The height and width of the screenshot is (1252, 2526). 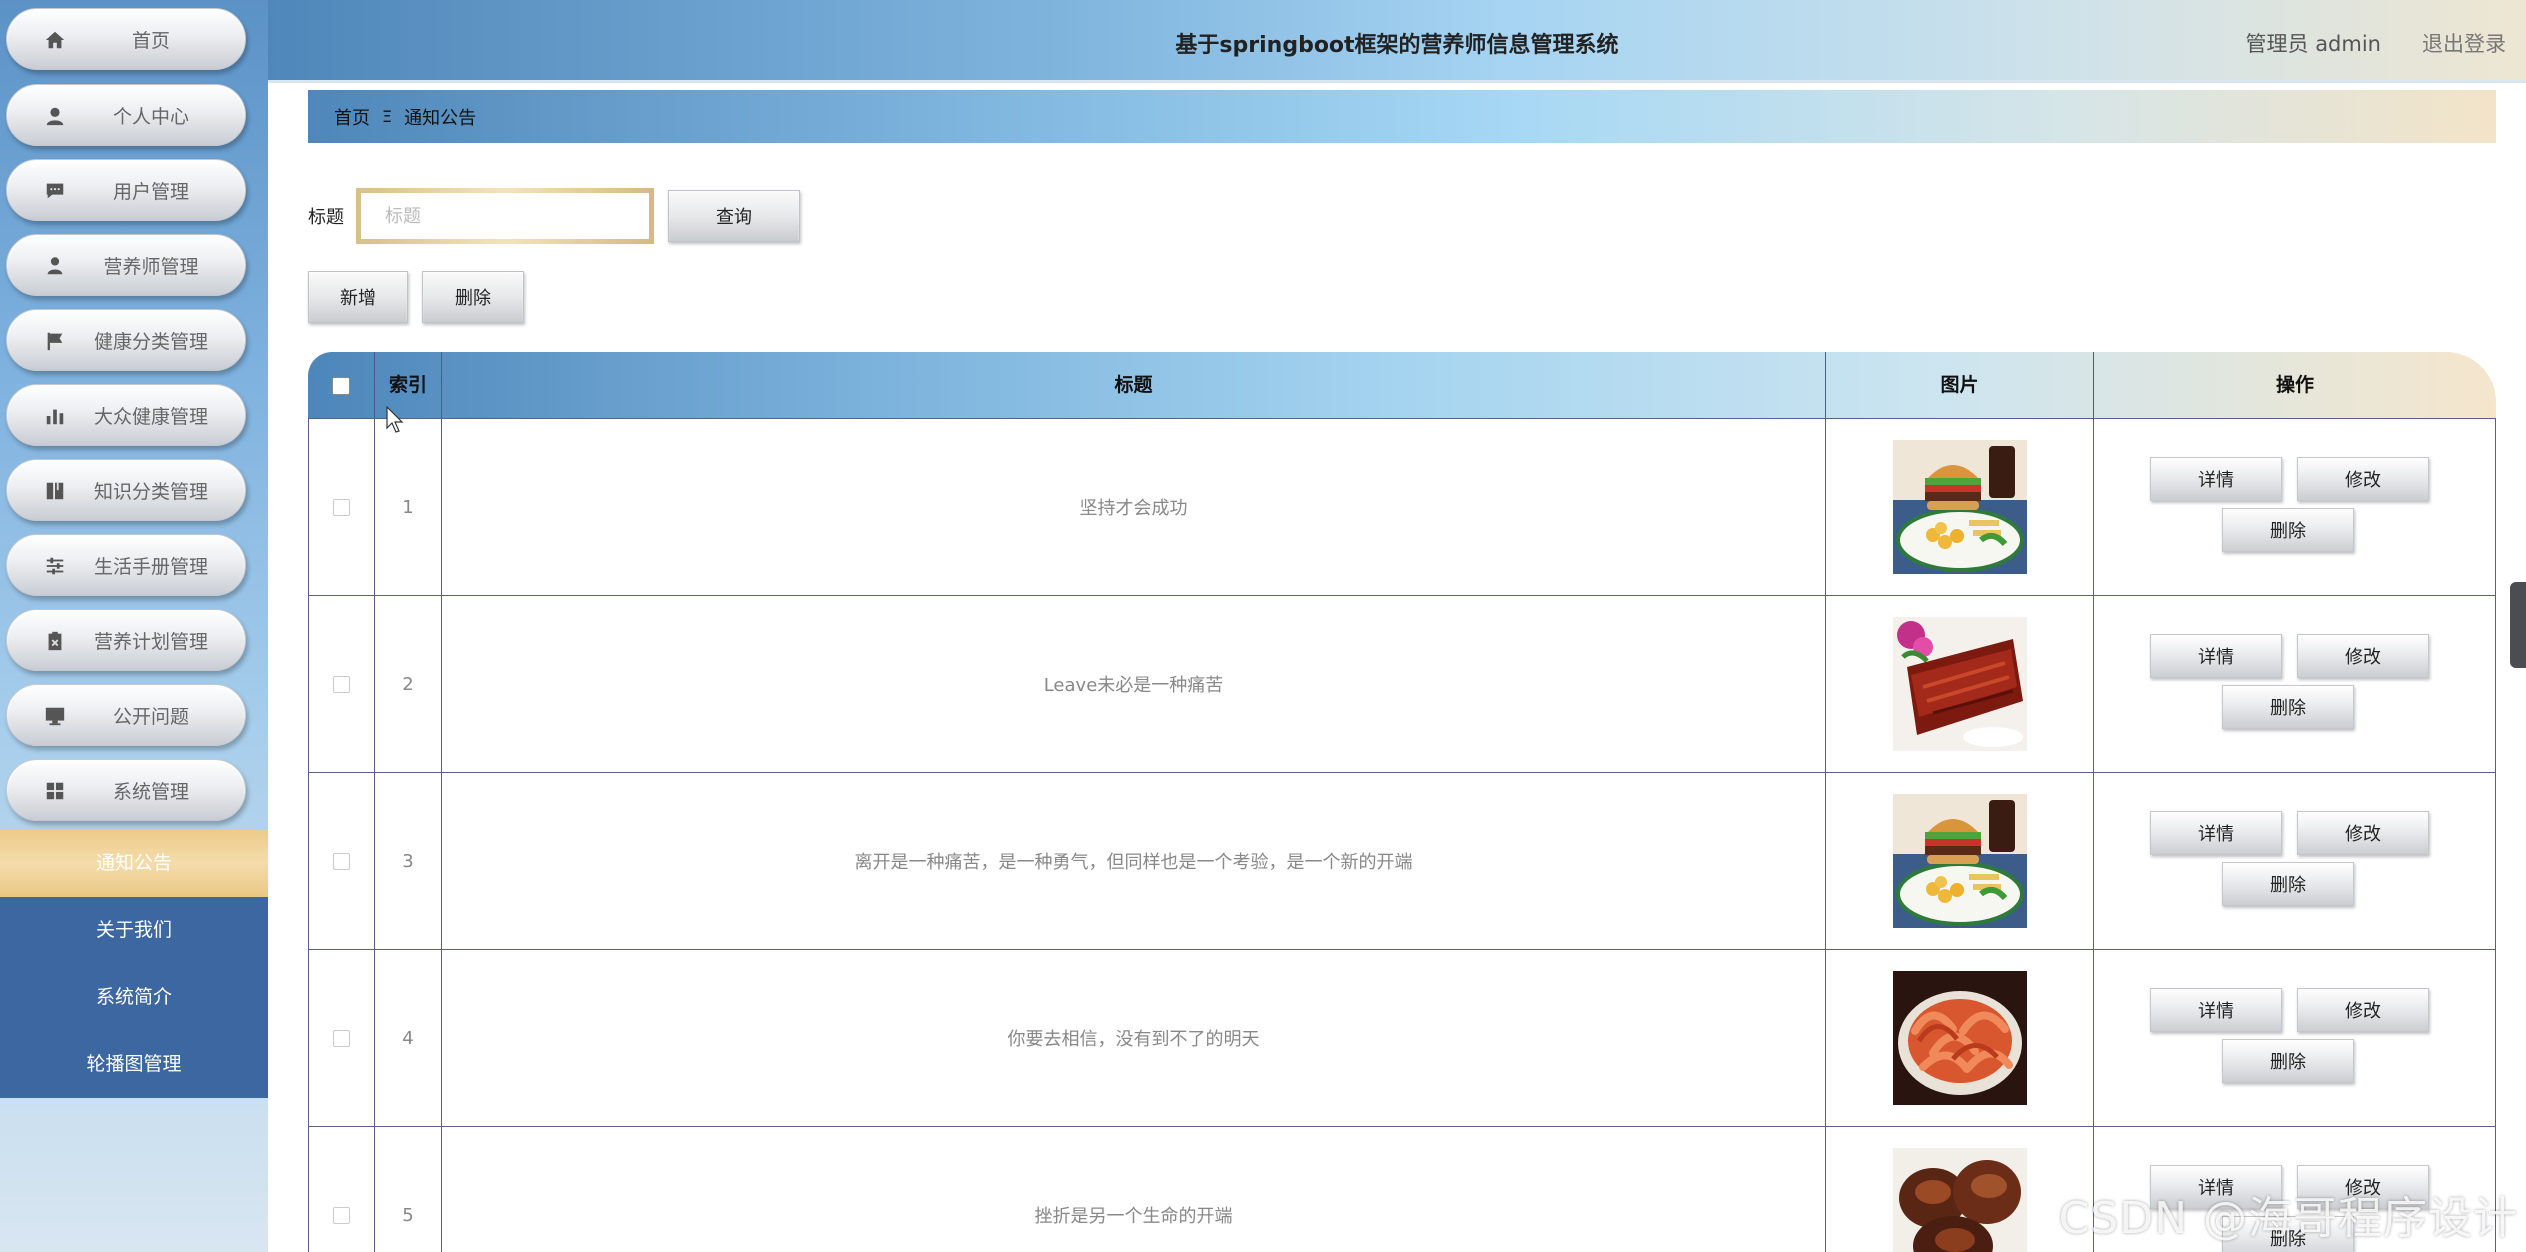 I want to click on sidebar-item-public-health: 大众健康管理, so click(x=126, y=415).